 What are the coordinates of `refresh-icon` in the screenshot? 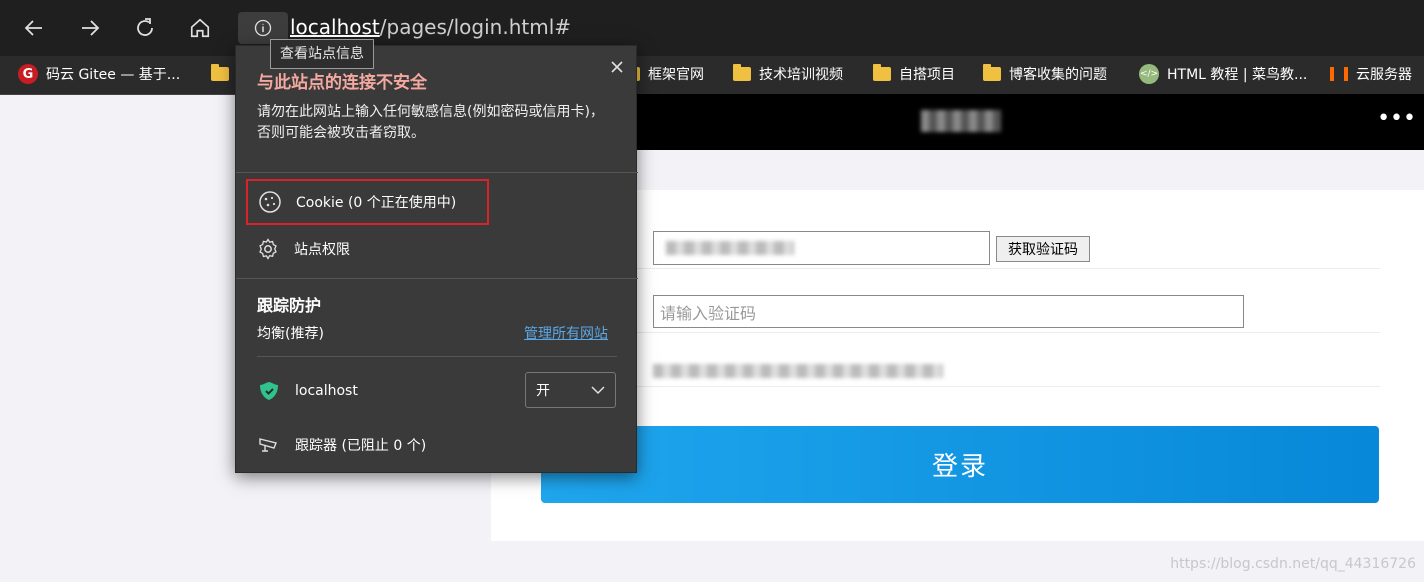 It's located at (145, 27).